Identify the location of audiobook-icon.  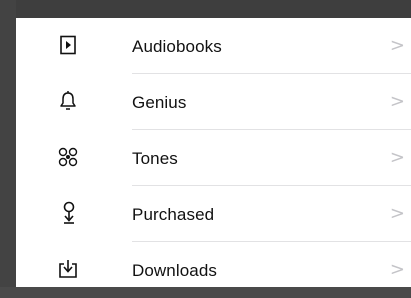
(68, 45).